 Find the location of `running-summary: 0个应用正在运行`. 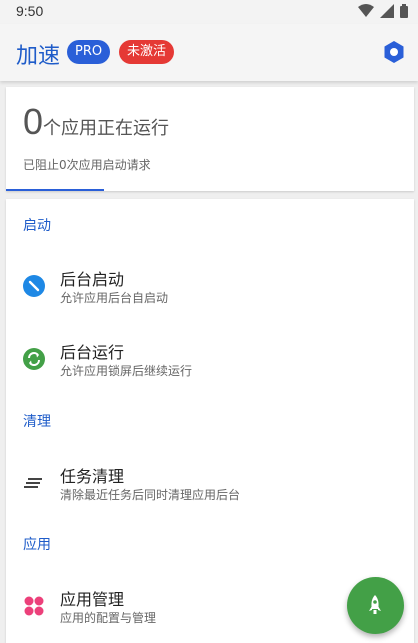

running-summary: 0个应用正在运行 is located at coordinates (96, 122).